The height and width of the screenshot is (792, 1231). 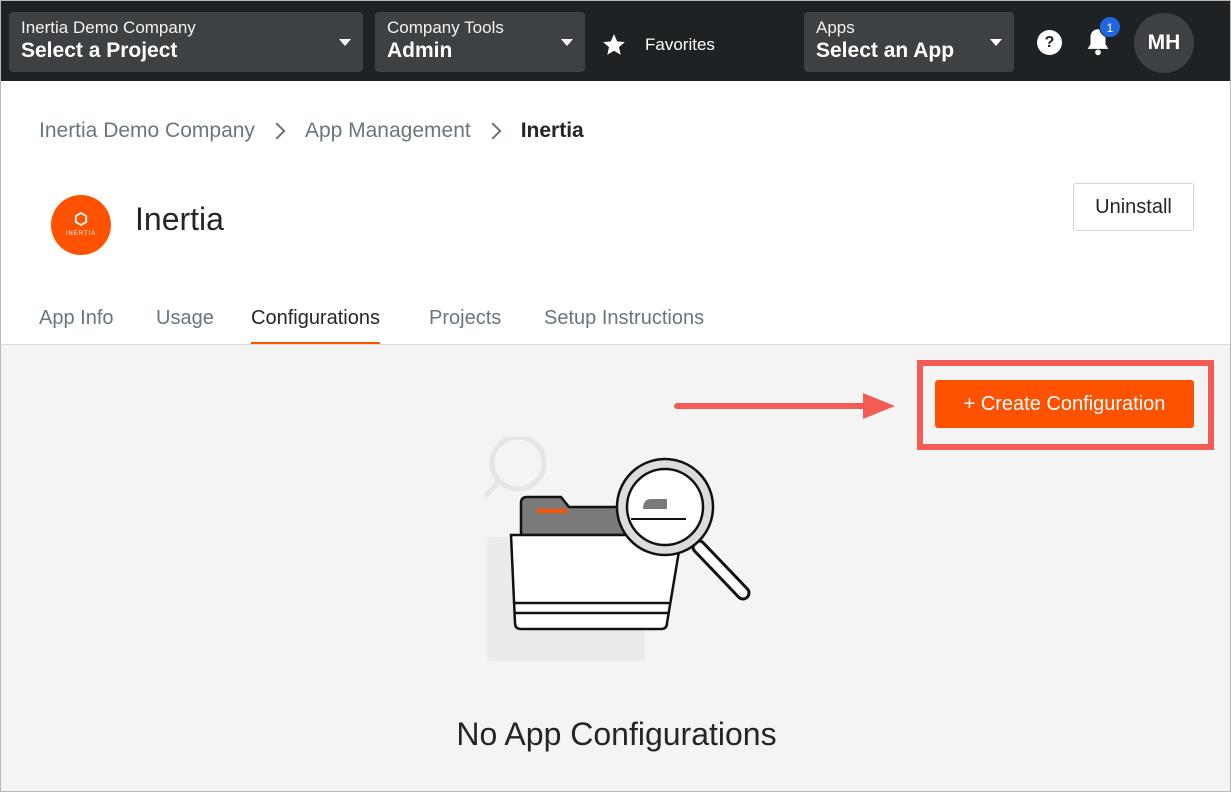 What do you see at coordinates (614, 44) in the screenshot?
I see `star-icon` at bounding box center [614, 44].